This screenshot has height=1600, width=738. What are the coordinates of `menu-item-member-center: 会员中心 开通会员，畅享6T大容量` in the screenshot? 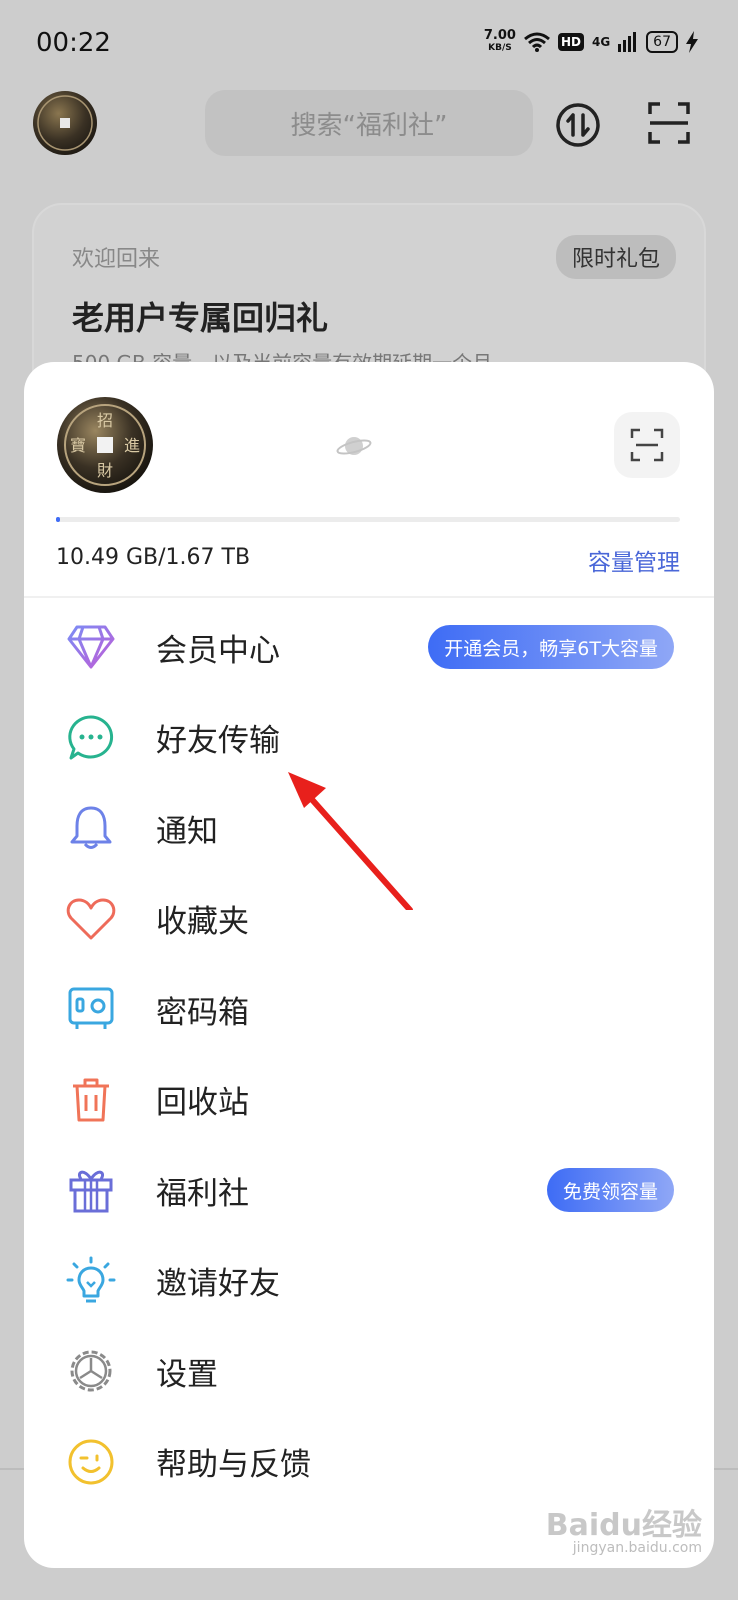 It's located at (369, 647).